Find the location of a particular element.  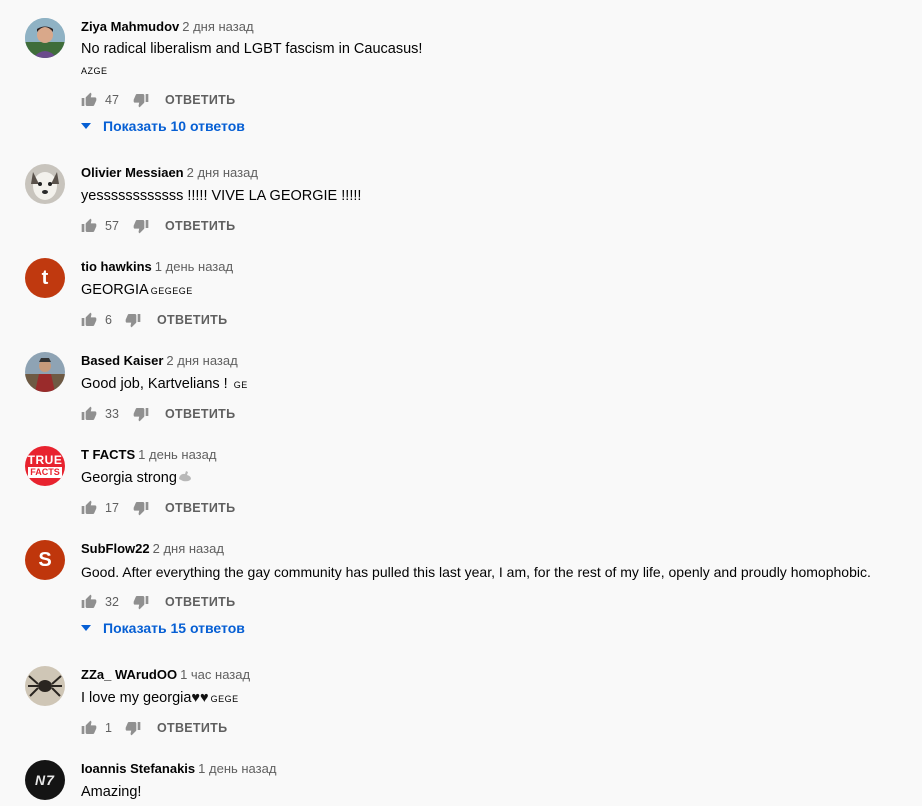

flexed-biceps-icon is located at coordinates (184, 476).